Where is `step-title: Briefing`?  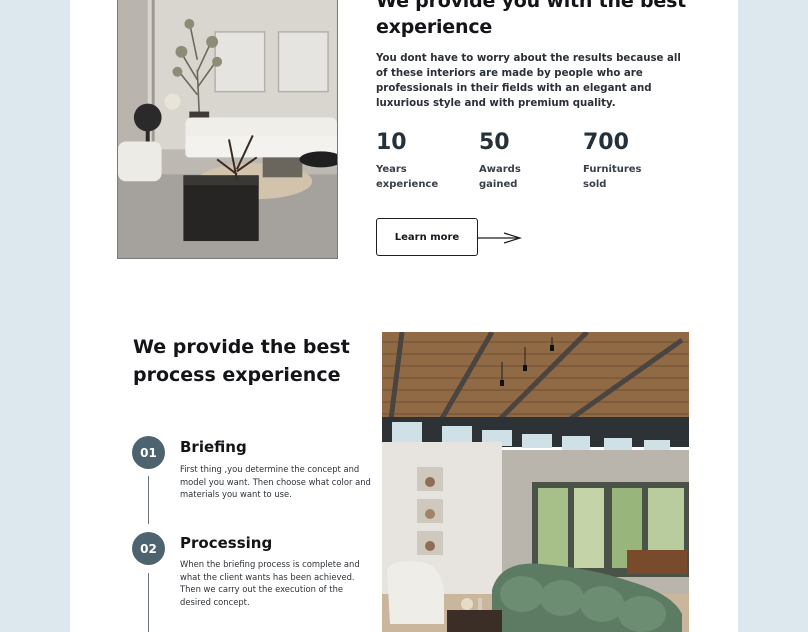 step-title: Briefing is located at coordinates (213, 447).